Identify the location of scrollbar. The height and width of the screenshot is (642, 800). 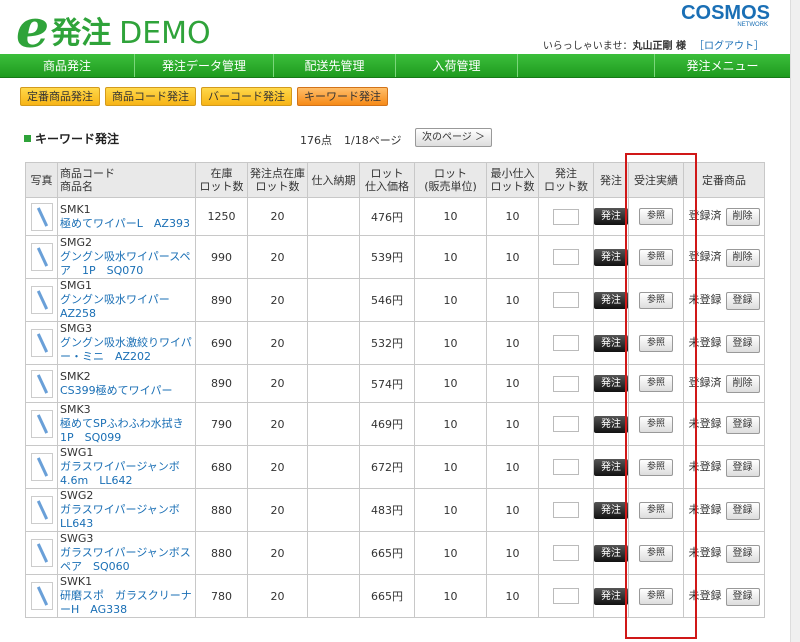
(795, 321).